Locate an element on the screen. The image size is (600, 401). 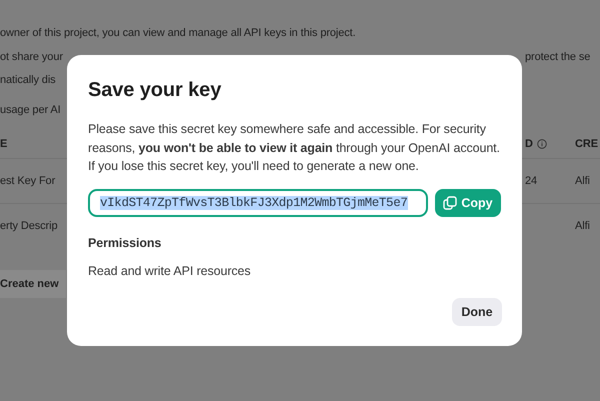
column-header: E is located at coordinates (4, 144).